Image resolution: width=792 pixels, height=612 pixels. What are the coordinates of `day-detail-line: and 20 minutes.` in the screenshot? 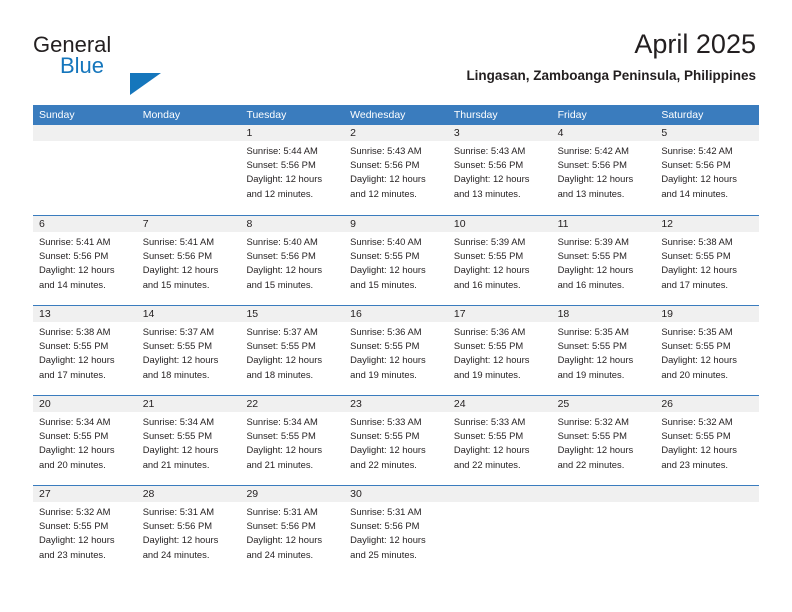 It's located at (695, 374).